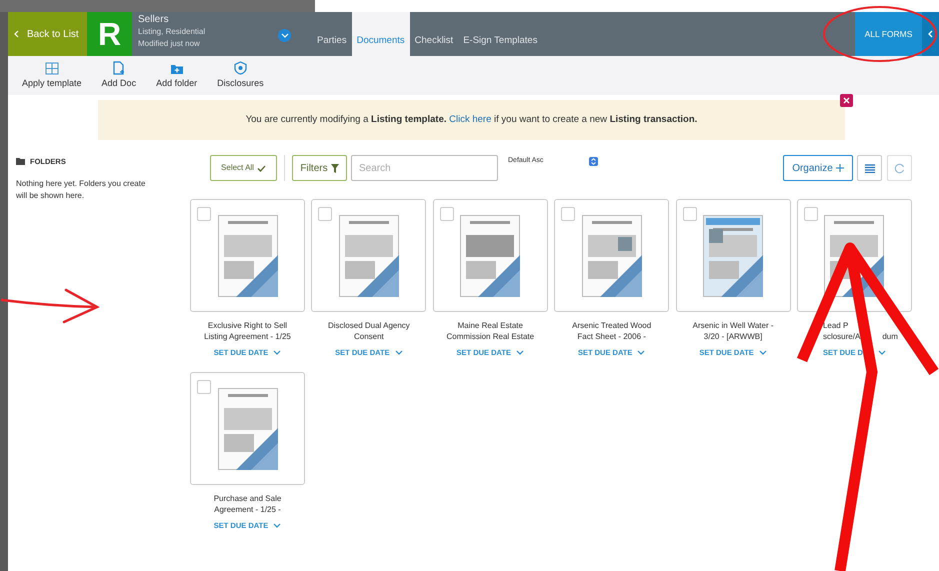  I want to click on search-field: Search, so click(424, 168).